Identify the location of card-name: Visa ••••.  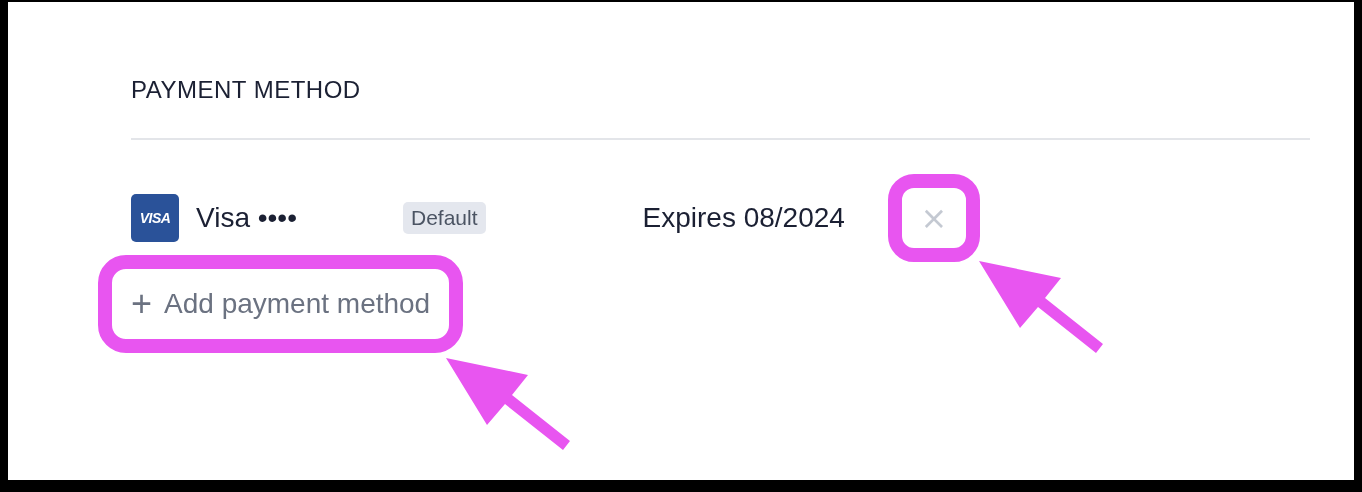
(247, 218).